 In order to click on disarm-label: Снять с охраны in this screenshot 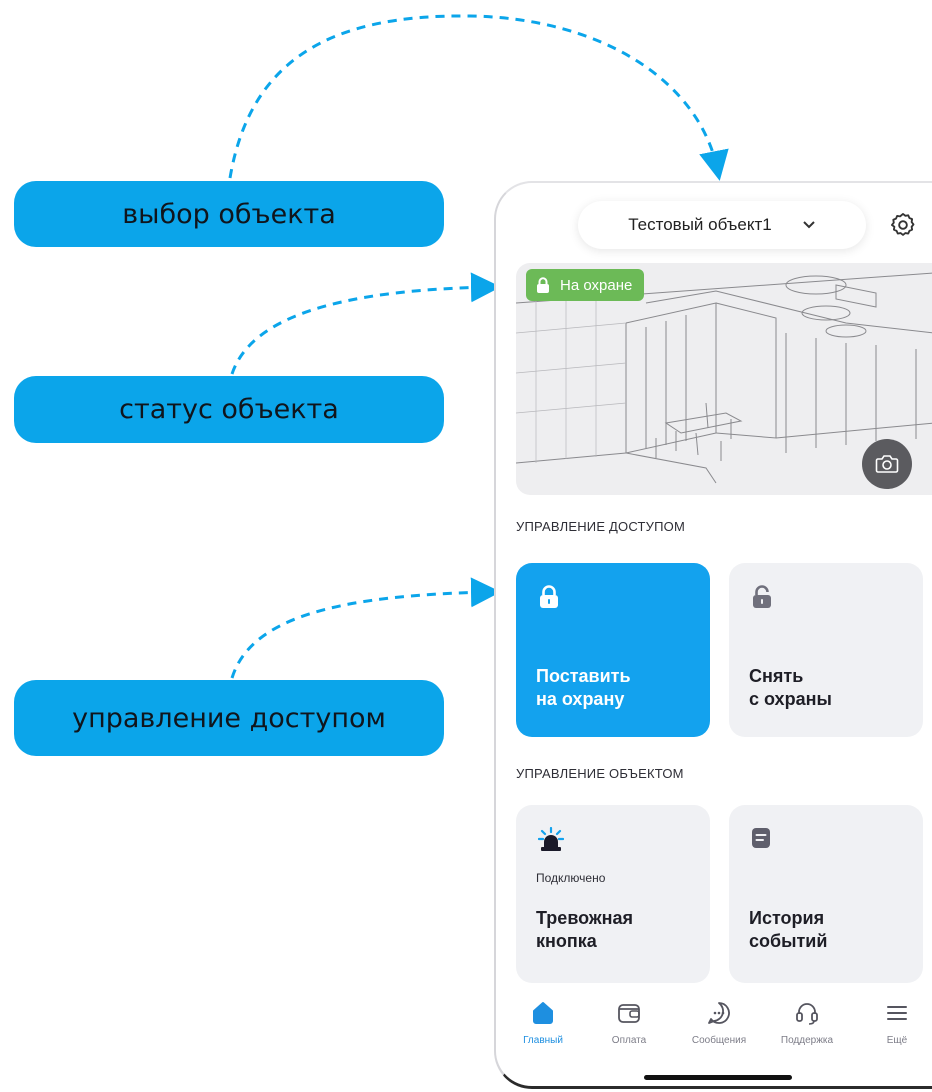, I will do `click(790, 688)`.